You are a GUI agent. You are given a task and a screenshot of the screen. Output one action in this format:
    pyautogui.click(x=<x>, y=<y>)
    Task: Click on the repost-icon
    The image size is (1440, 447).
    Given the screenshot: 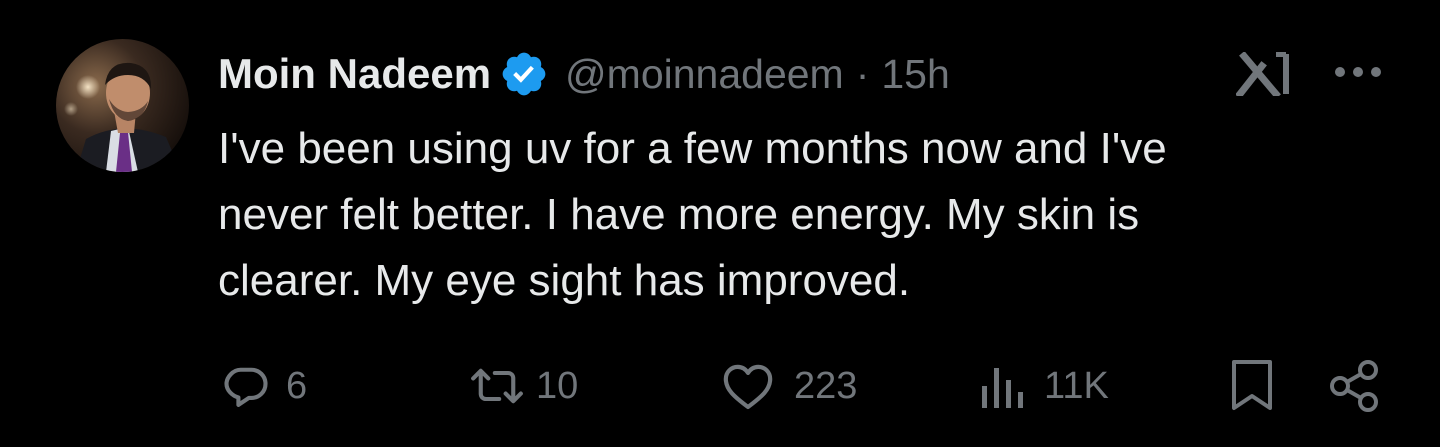 What is the action you would take?
    pyautogui.click(x=497, y=386)
    